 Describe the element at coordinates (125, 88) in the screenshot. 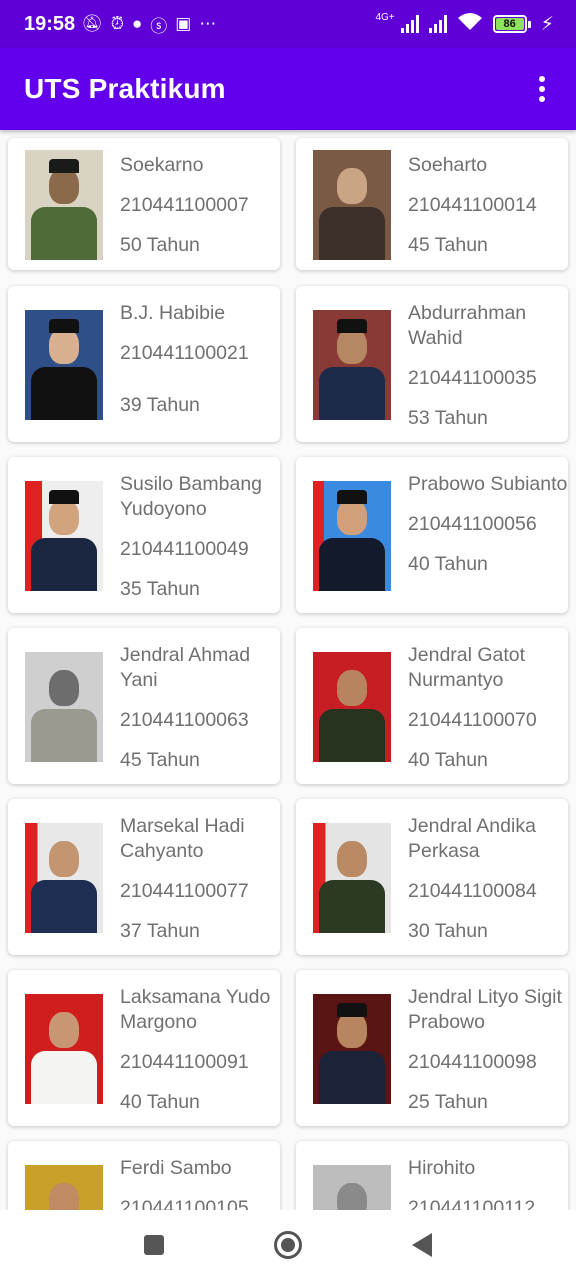

I see `app-title: UTS Praktikum` at that location.